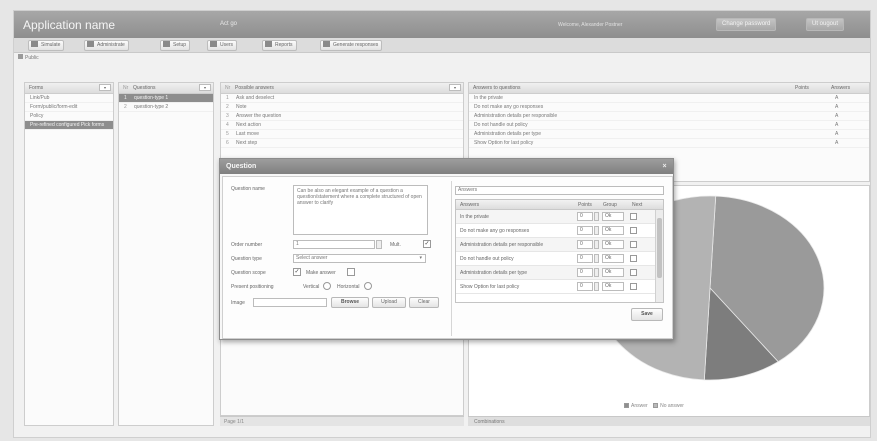 The width and height of the screenshot is (877, 441). I want to click on question-item: 2 question-type 2, so click(166, 107).